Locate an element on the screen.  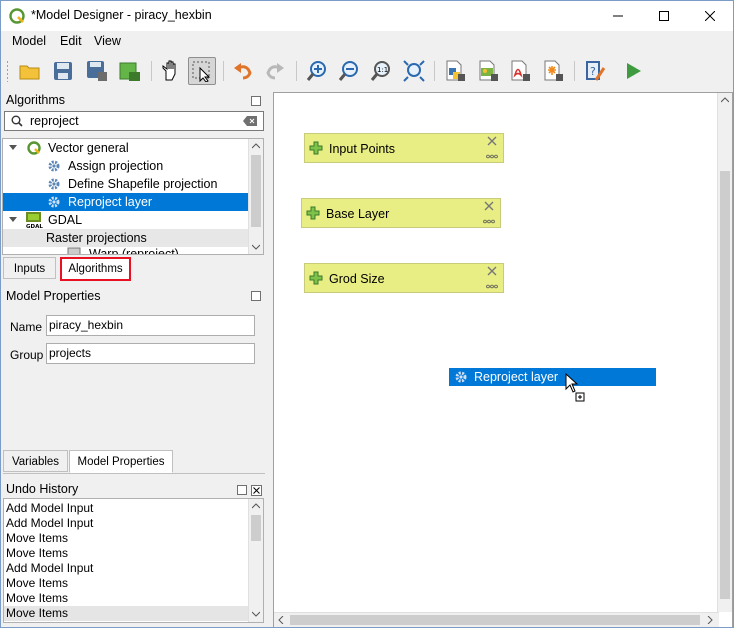
pan-button is located at coordinates (171, 71).